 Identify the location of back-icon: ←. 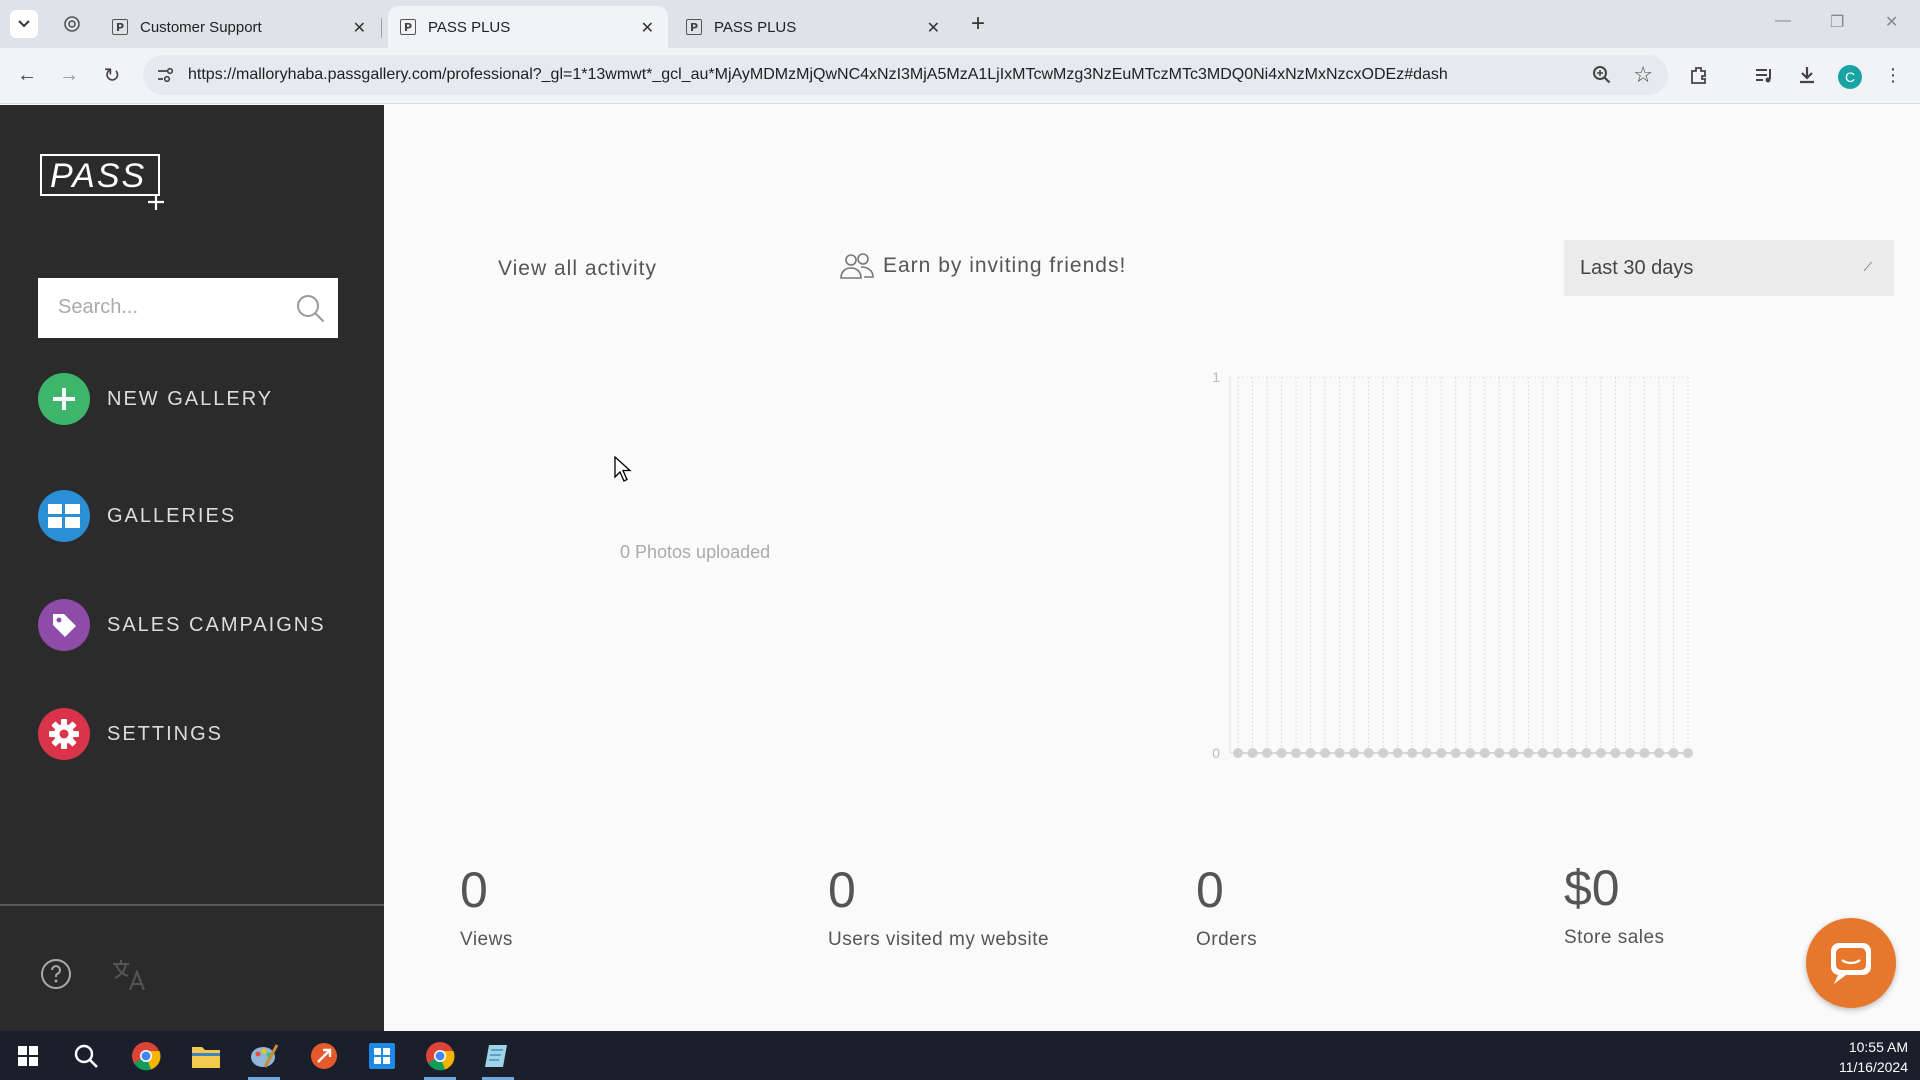
(27, 75).